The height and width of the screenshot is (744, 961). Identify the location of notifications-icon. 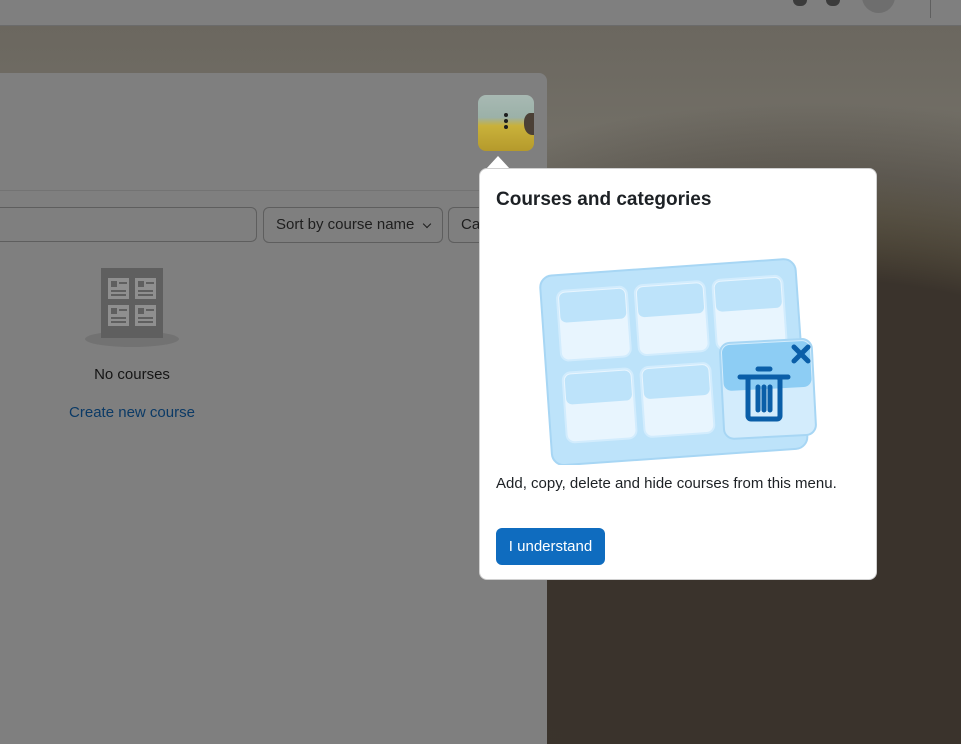
(800, 3).